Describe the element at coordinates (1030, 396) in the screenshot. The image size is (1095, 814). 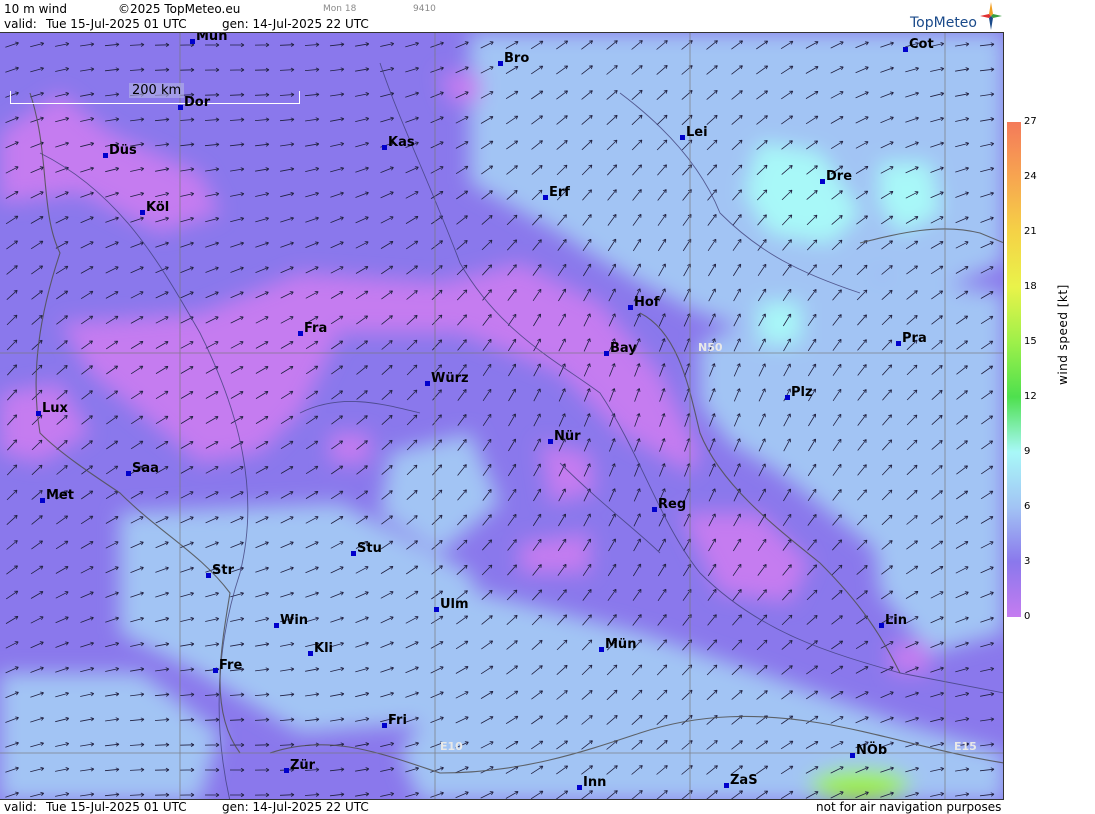
I see `legend-tick-label: 12` at that location.